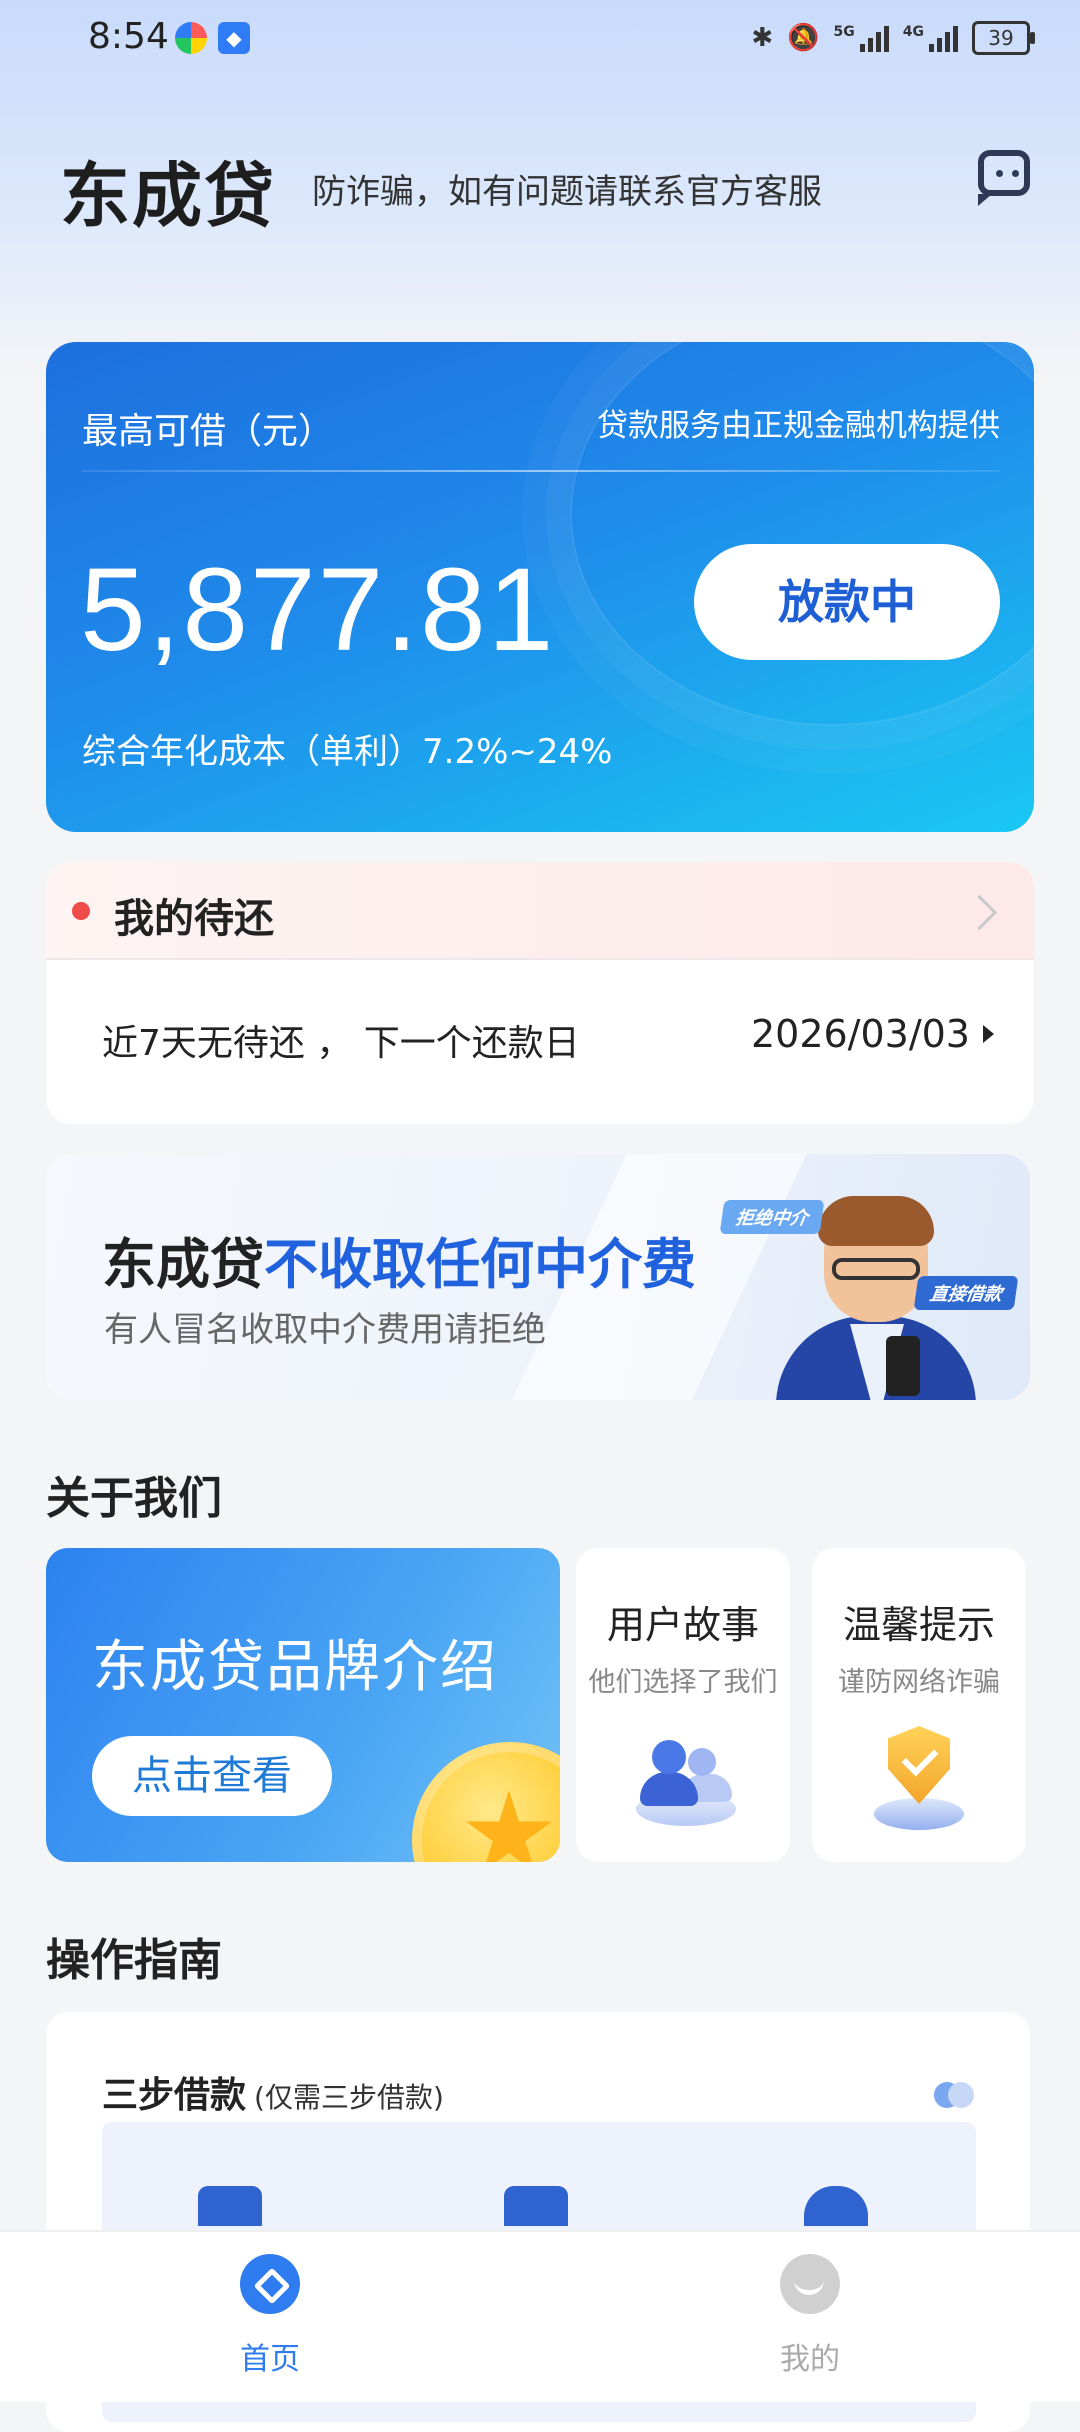  Describe the element at coordinates (183, 1264) in the screenshot. I see `banner-title-prefix: 东成贷` at that location.